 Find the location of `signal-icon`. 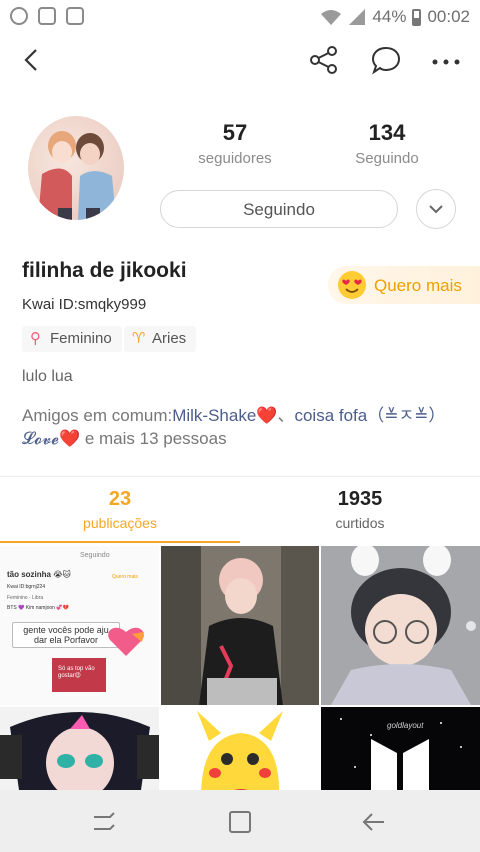

signal-icon is located at coordinates (357, 17).